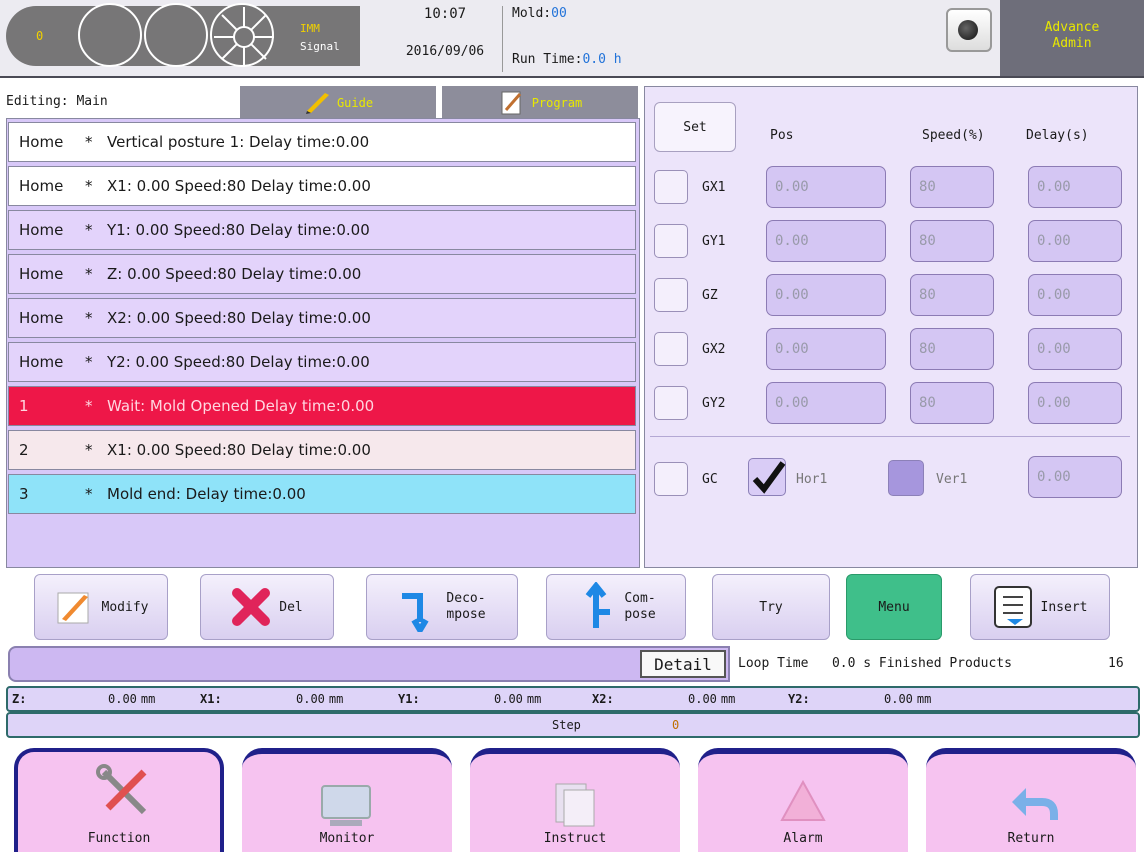 This screenshot has width=1144, height=856. Describe the element at coordinates (713, 241) in the screenshot. I see `axis-name: GY1` at that location.